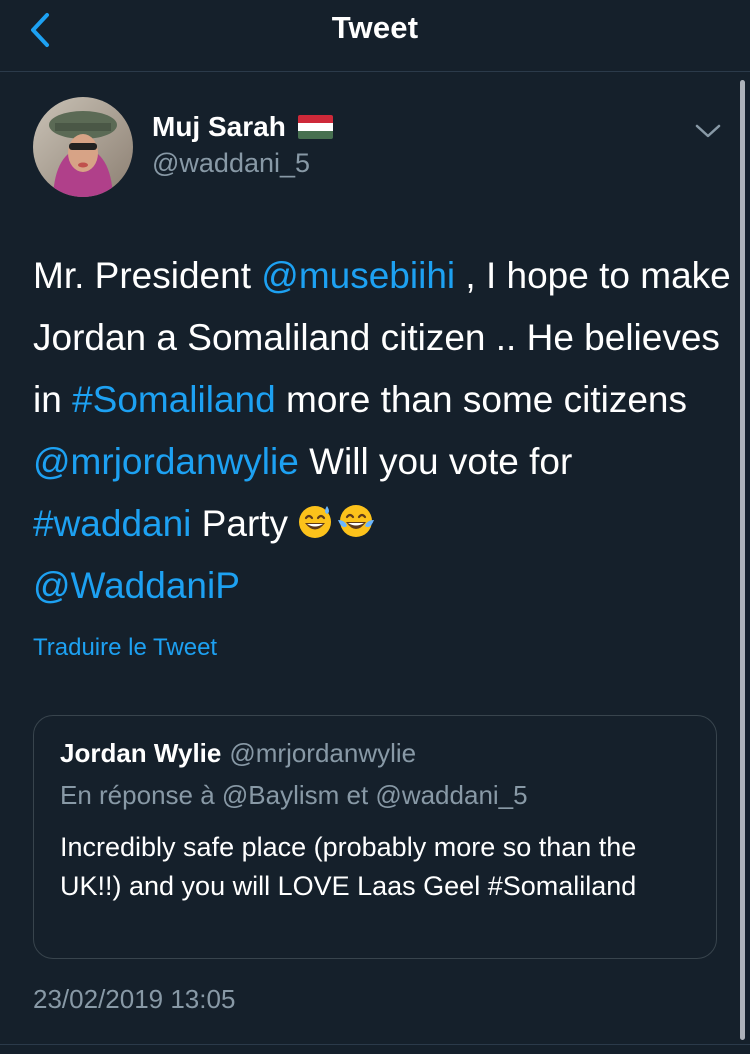  I want to click on tweet-timestamp: 23/02/2019 13:05, so click(134, 999).